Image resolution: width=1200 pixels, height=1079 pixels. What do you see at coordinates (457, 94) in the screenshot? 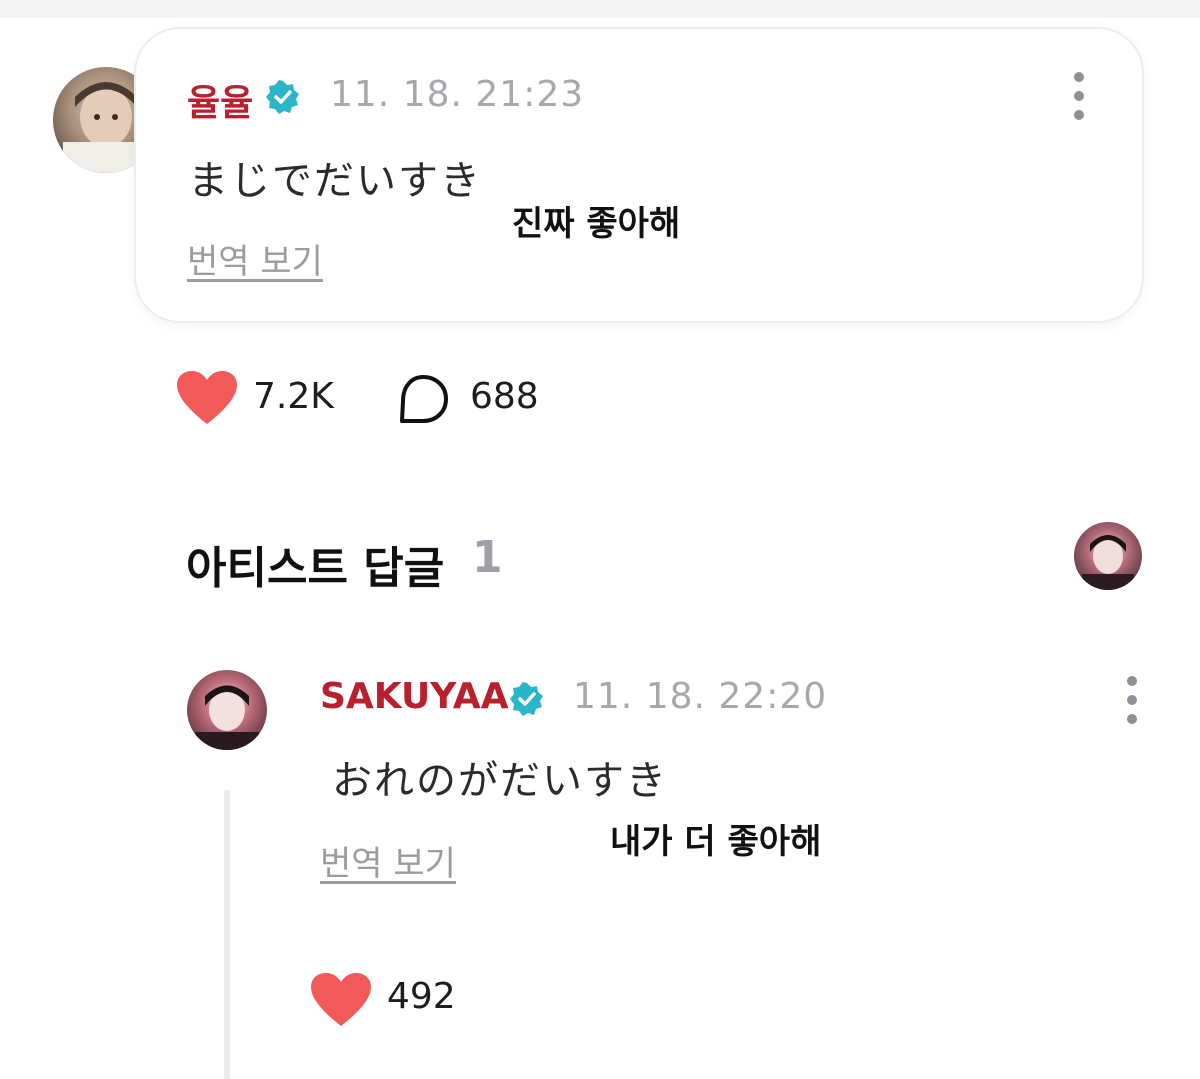
I see `post-timestamp: 11. 18. 21:23` at bounding box center [457, 94].